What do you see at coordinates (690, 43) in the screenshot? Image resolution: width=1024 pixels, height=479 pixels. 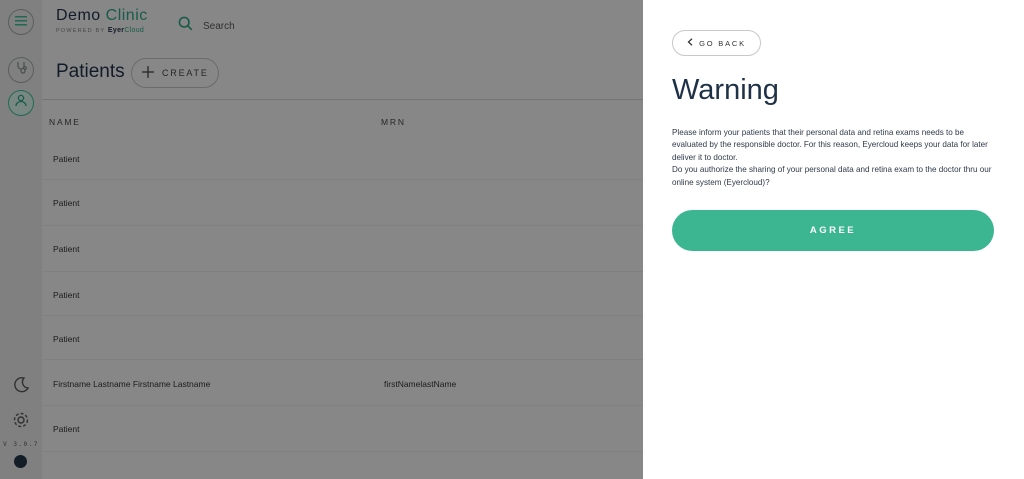 I see `chevron-left-icon` at bounding box center [690, 43].